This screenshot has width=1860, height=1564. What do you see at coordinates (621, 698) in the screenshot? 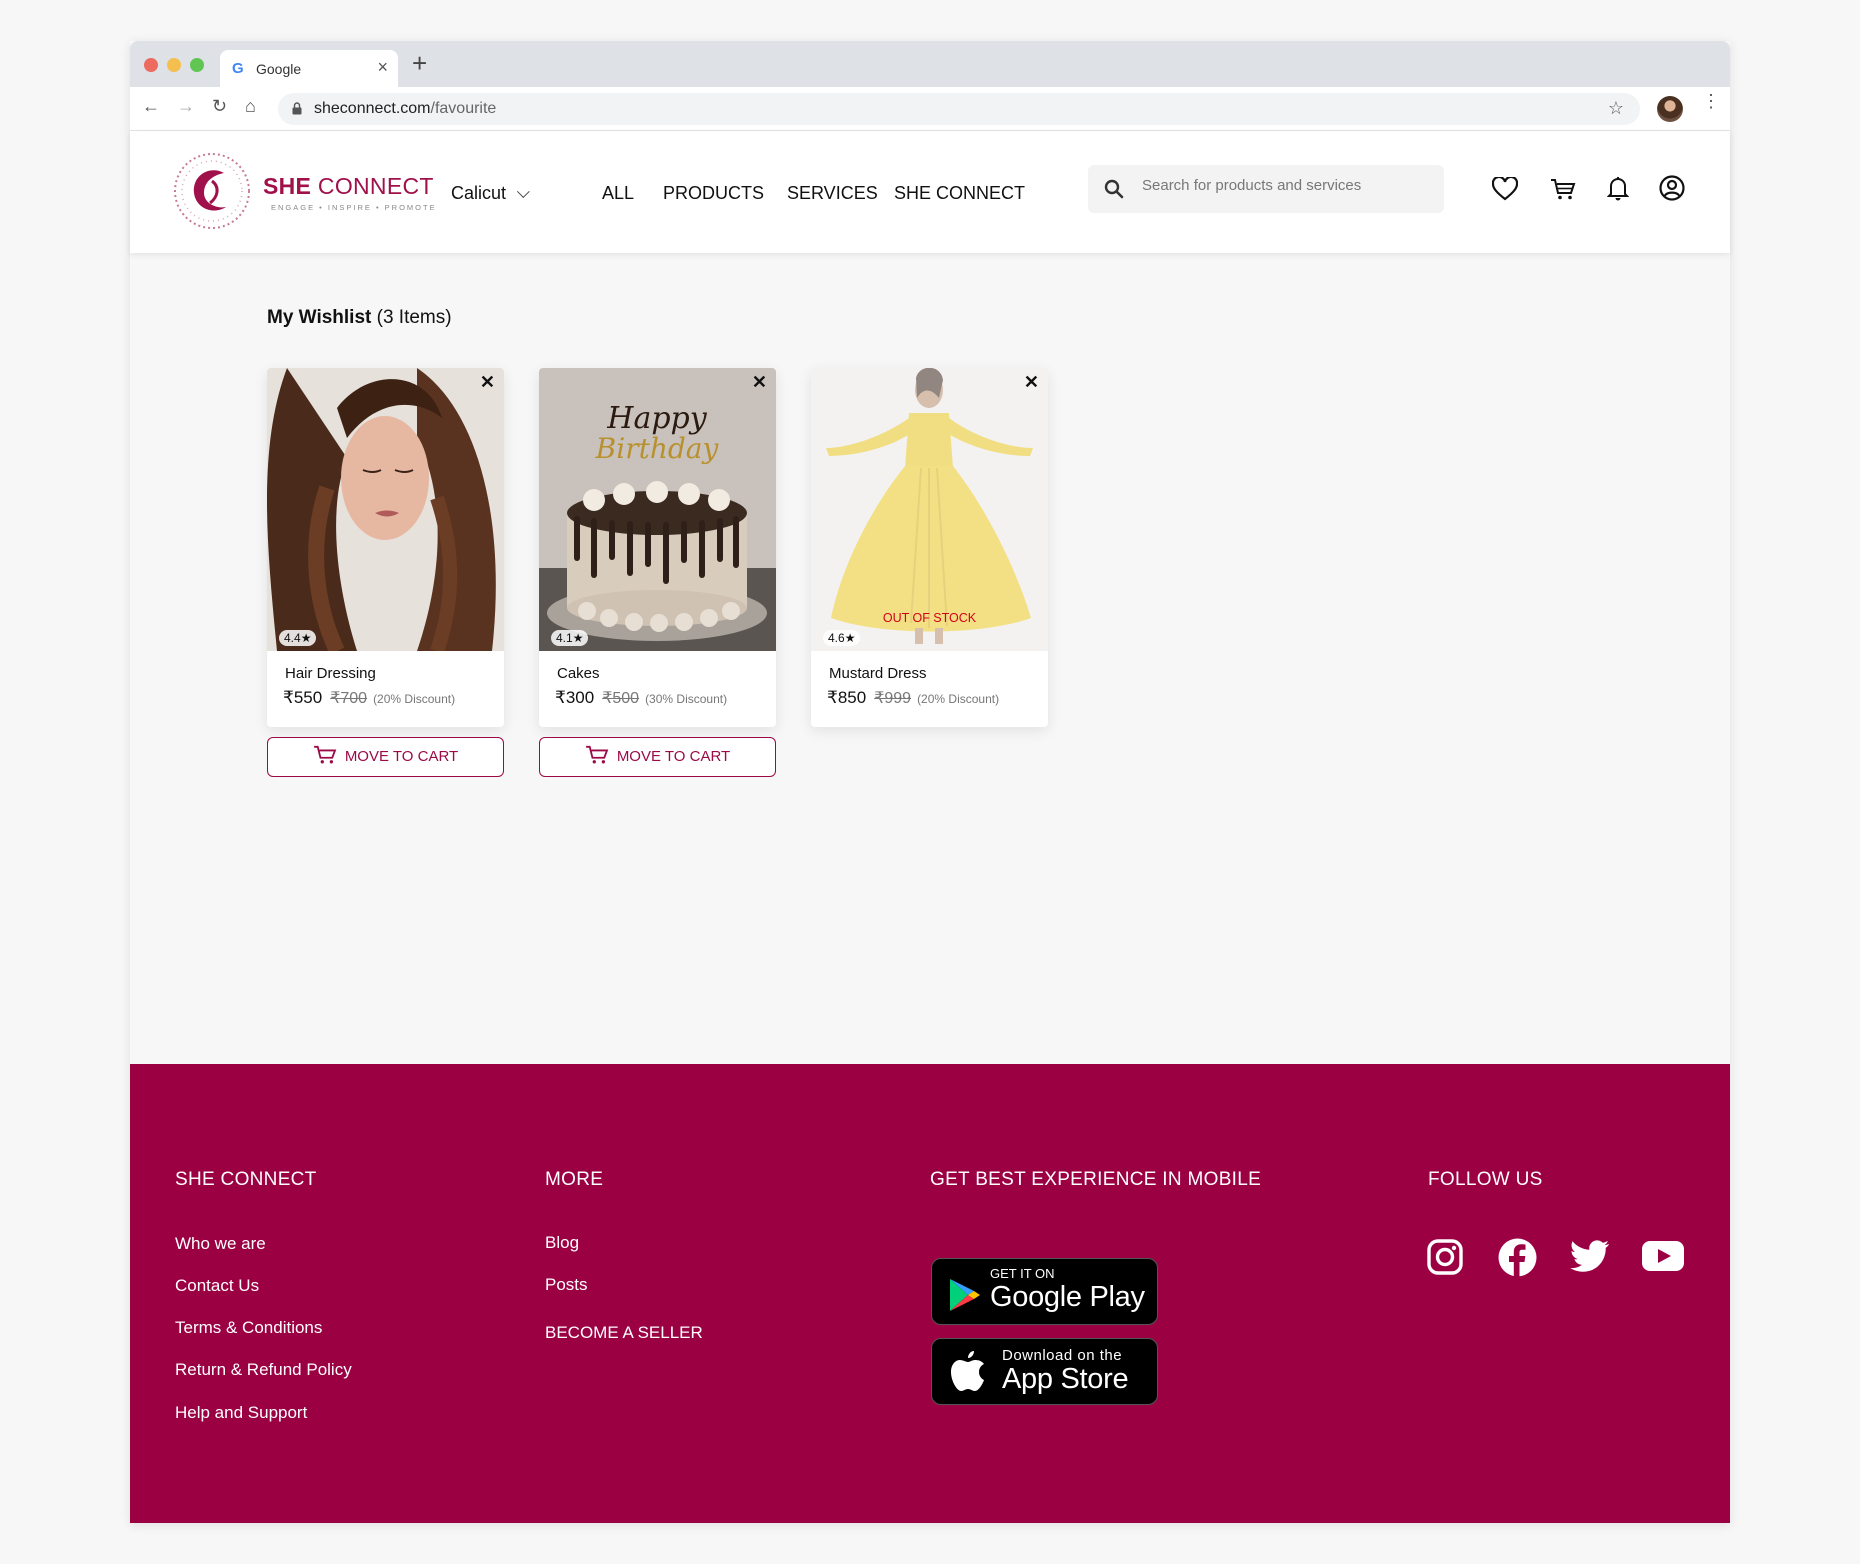
I see `original-price: ₹500` at bounding box center [621, 698].